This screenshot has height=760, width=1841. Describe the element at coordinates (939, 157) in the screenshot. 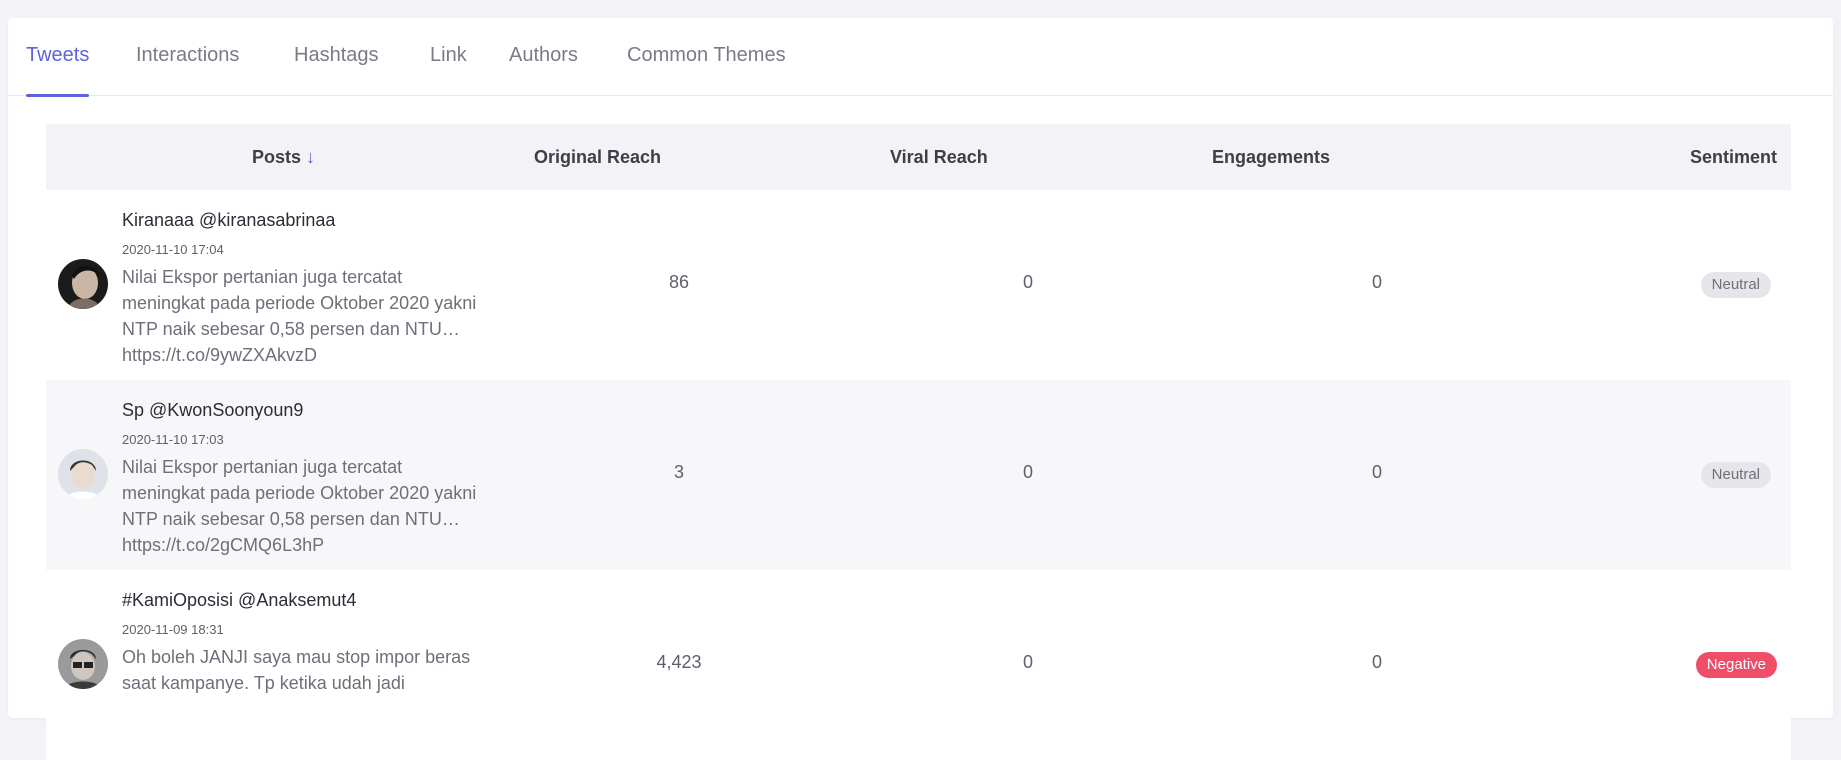

I see `header-viral-reach: Viral Reach` at that location.